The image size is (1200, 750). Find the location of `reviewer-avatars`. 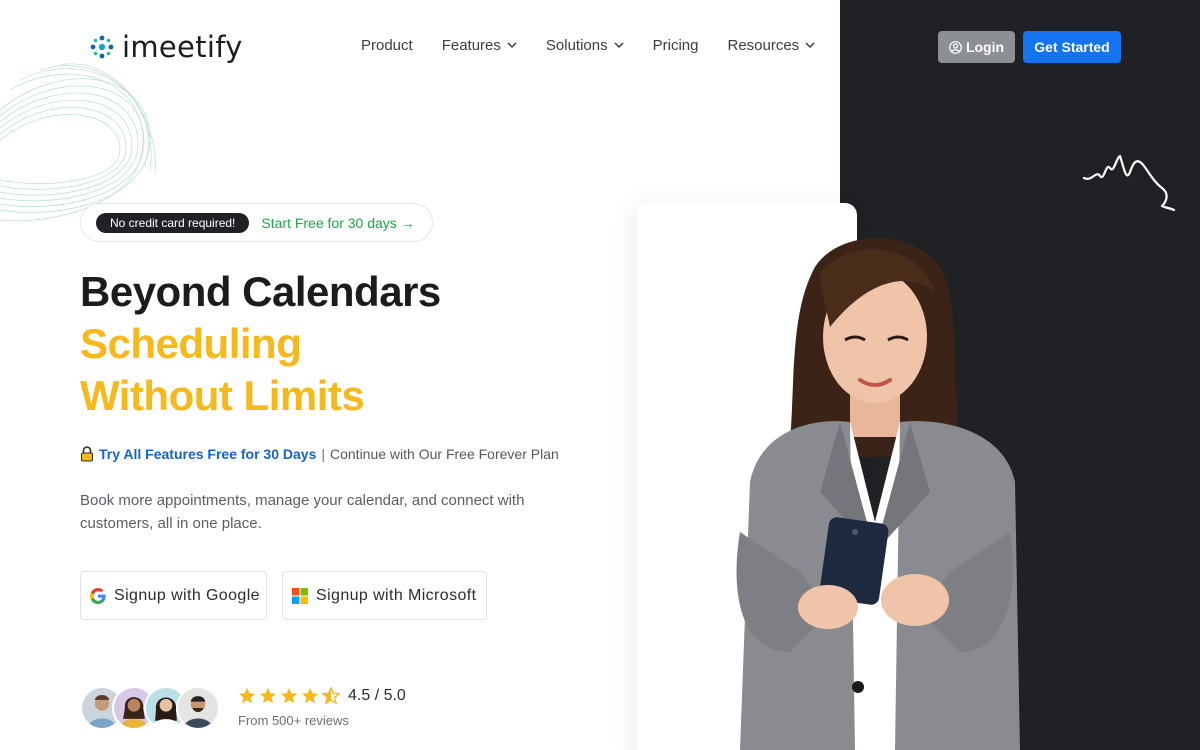

reviewer-avatars is located at coordinates (150, 708).